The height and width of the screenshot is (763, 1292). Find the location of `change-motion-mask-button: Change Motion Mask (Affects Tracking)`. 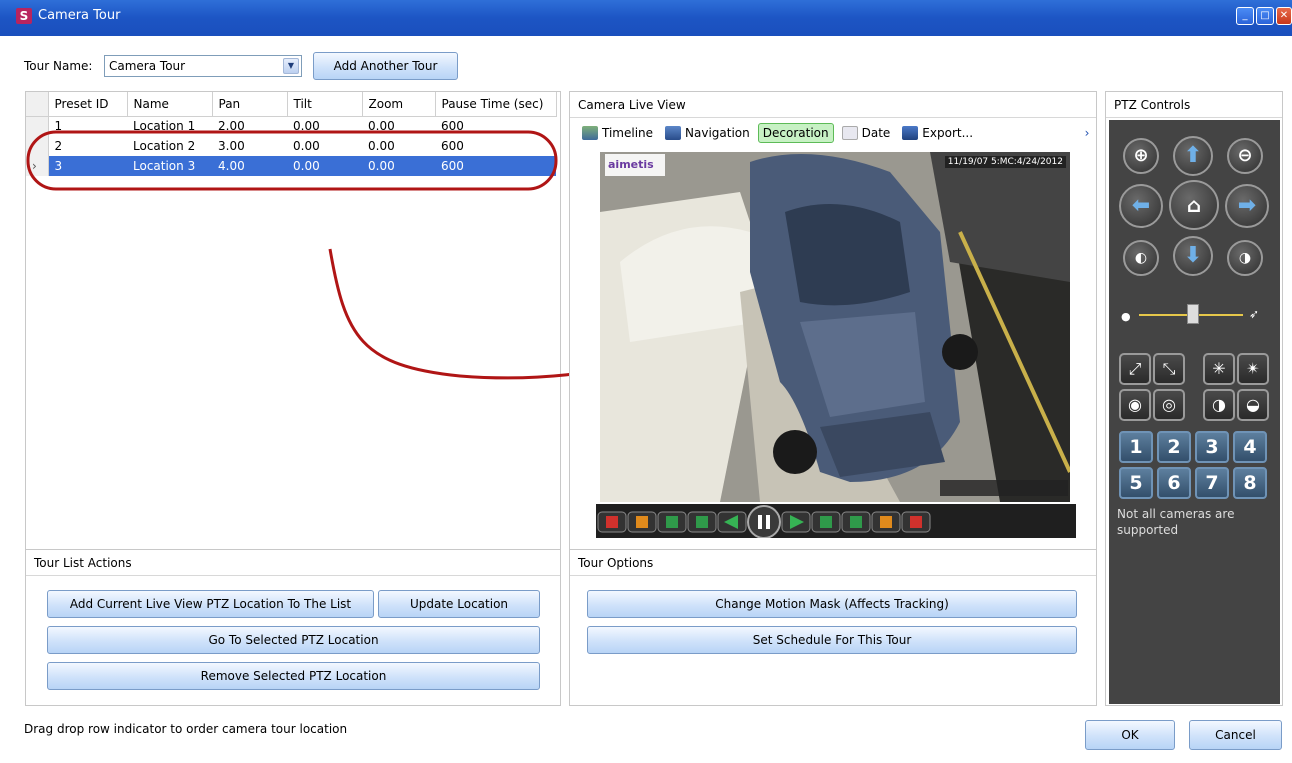

change-motion-mask-button: Change Motion Mask (Affects Tracking) is located at coordinates (832, 604).